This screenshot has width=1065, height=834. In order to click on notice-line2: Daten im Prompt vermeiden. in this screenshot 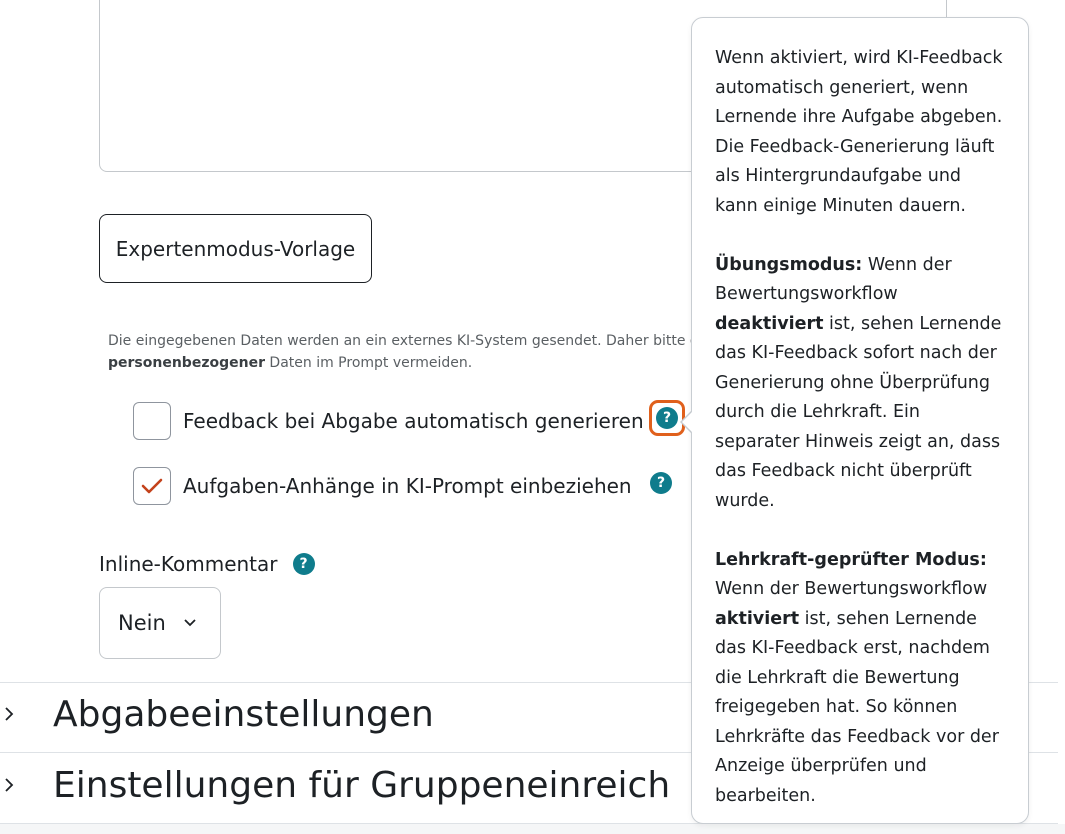, I will do `click(368, 363)`.